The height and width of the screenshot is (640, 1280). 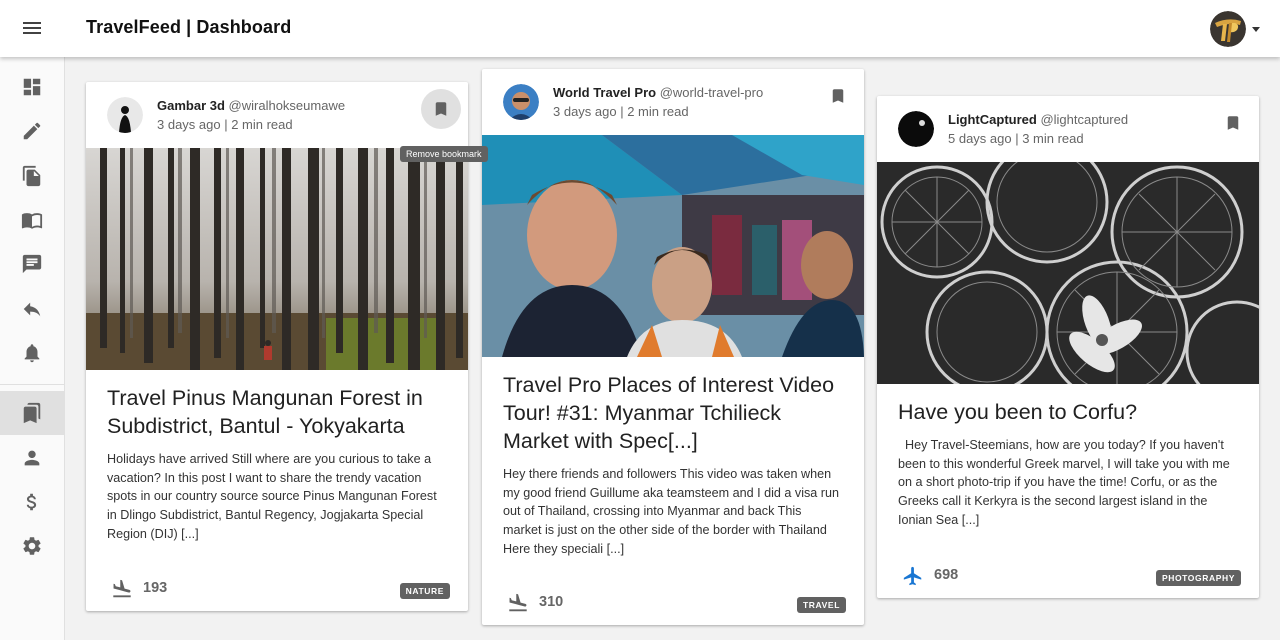 I want to click on card-footer: 193 NATURE, so click(x=277, y=589).